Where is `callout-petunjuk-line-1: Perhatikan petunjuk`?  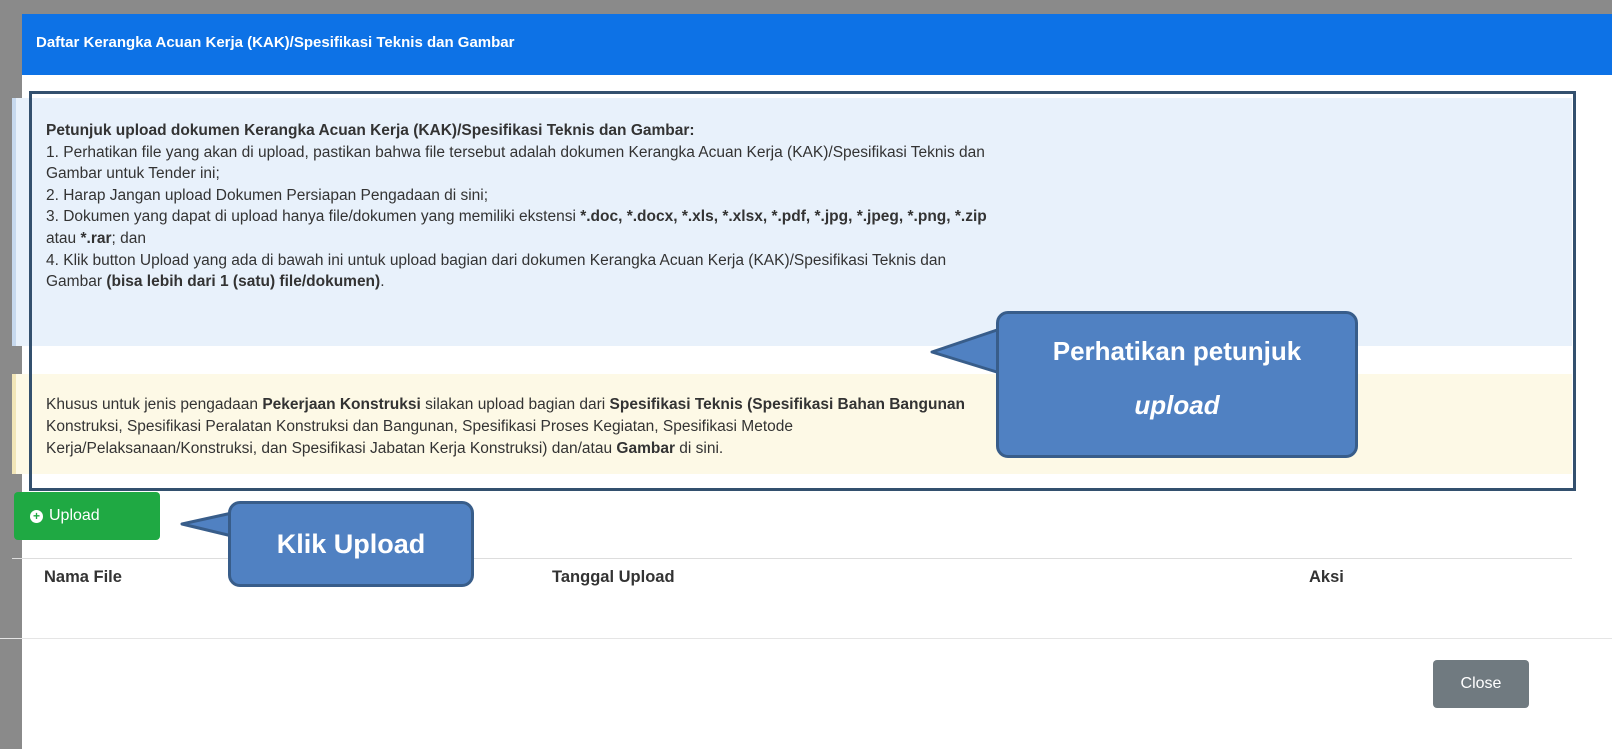 callout-petunjuk-line-1: Perhatikan petunjuk is located at coordinates (1177, 351).